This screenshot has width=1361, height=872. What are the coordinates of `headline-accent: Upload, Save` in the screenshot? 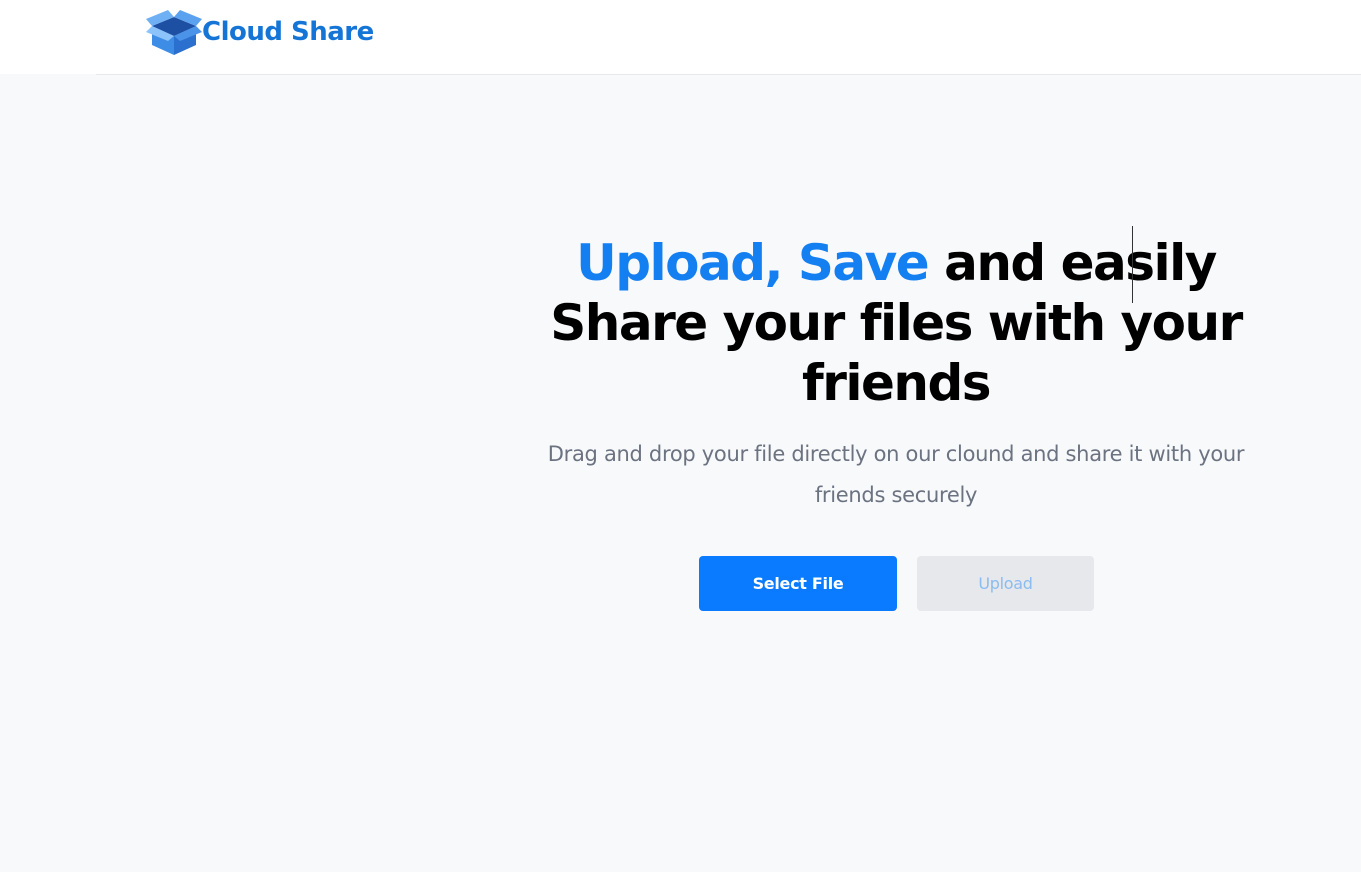 It's located at (753, 263).